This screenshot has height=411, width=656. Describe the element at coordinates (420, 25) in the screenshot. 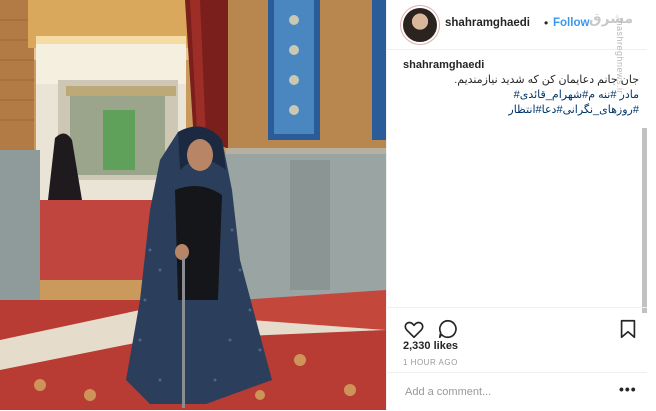

I see `avatar` at that location.